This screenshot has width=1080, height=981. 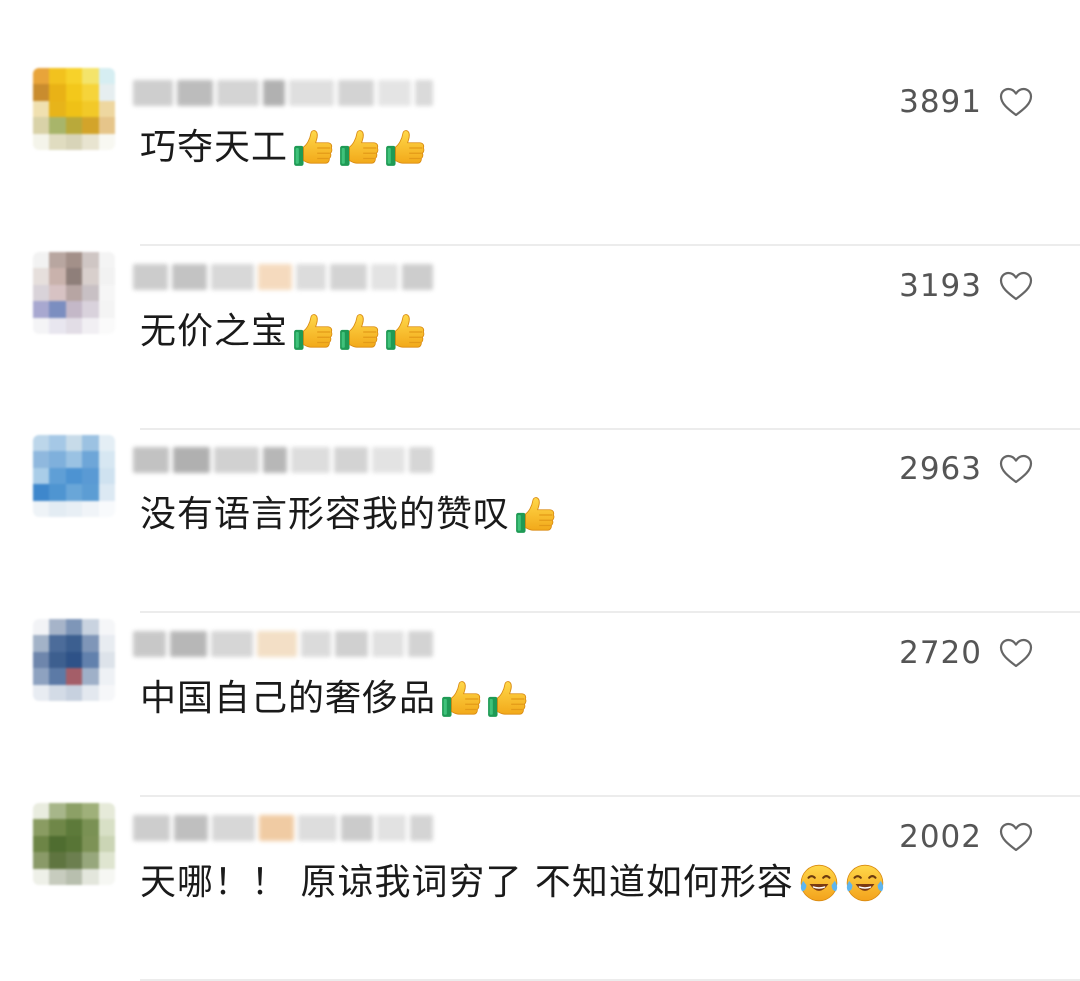 I want to click on like-button: 2720, so click(x=966, y=653).